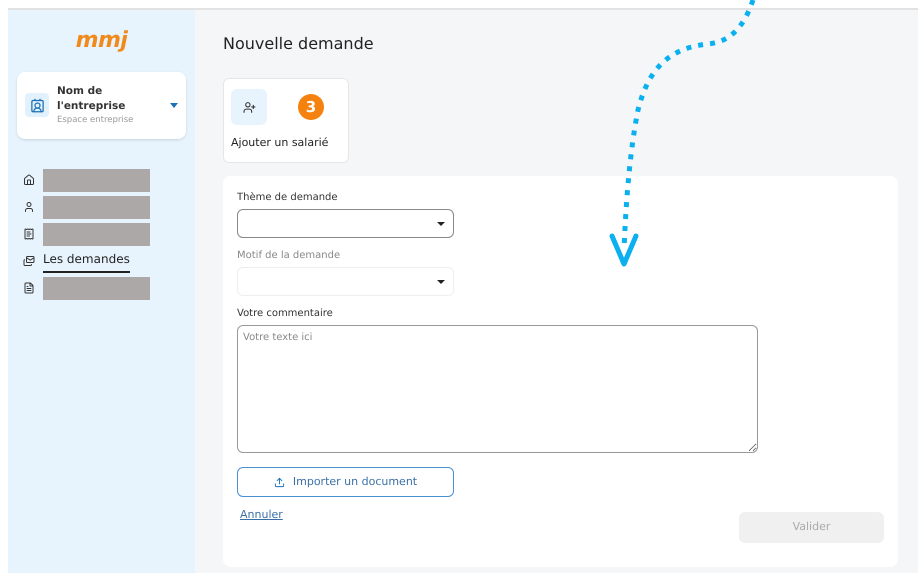 This screenshot has height=573, width=918. Describe the element at coordinates (288, 198) in the screenshot. I see `field-label: Thème de demande` at that location.